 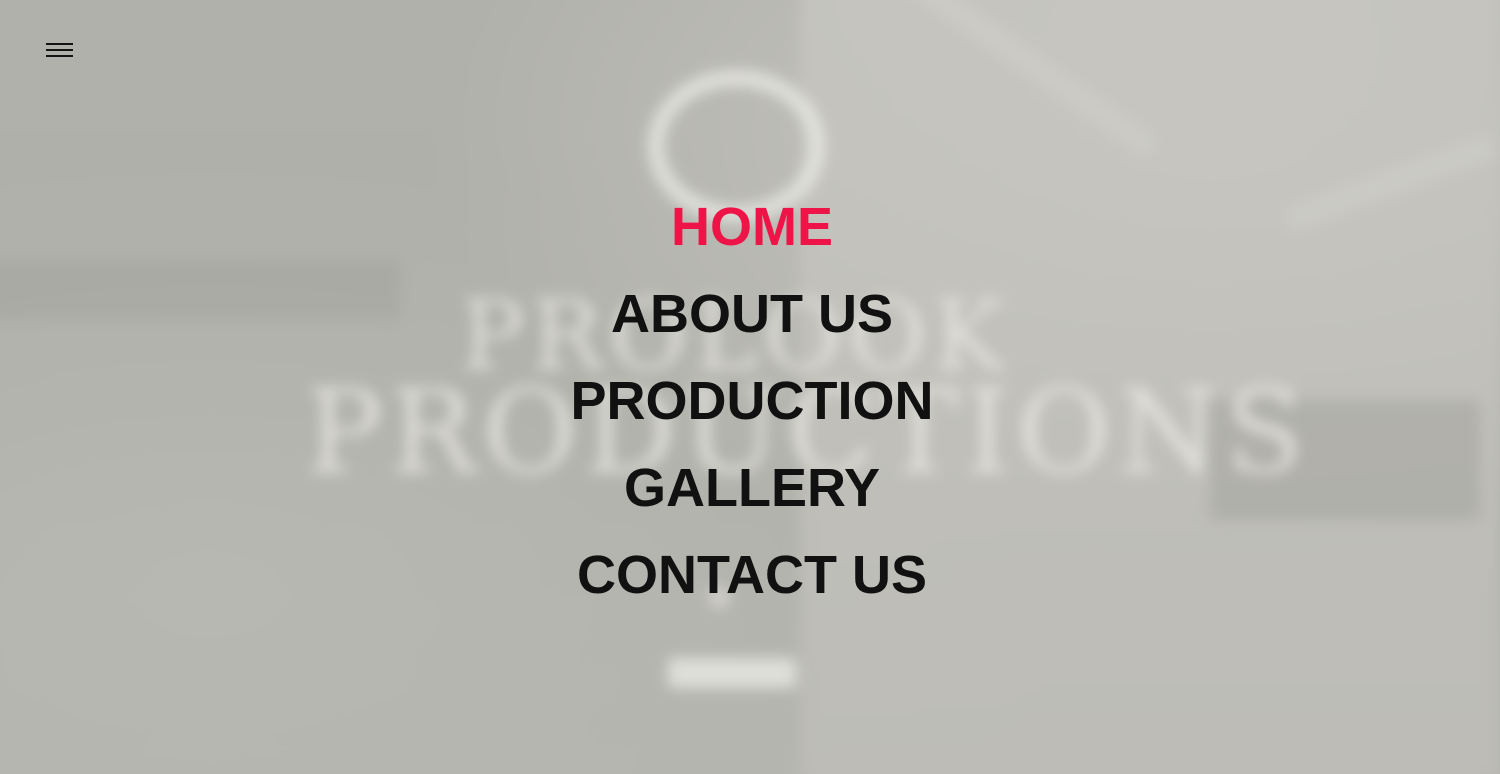 I want to click on nav-item-contact-us: CONTACT US, so click(x=750, y=575).